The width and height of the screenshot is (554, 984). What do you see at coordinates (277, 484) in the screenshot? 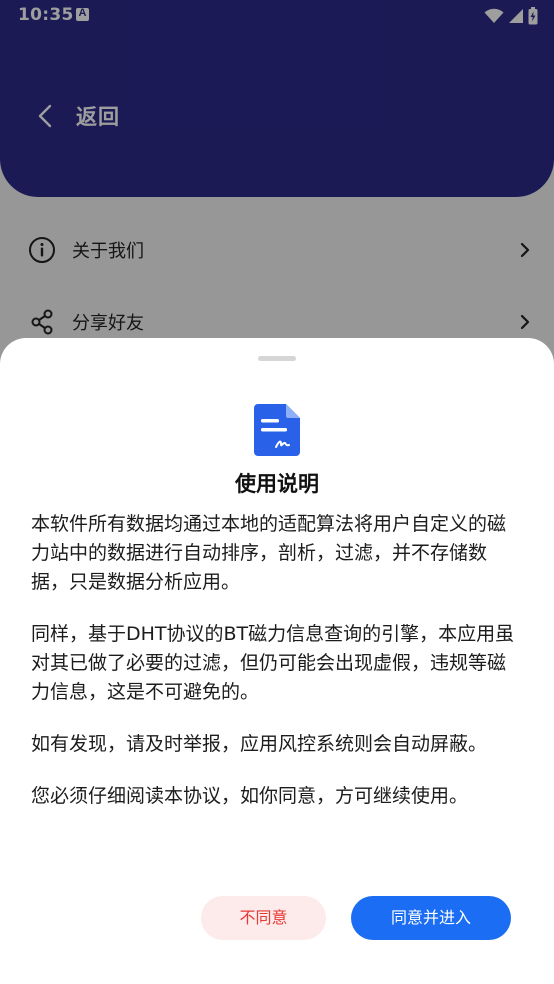
I see `sheet-title: 使用说明` at bounding box center [277, 484].